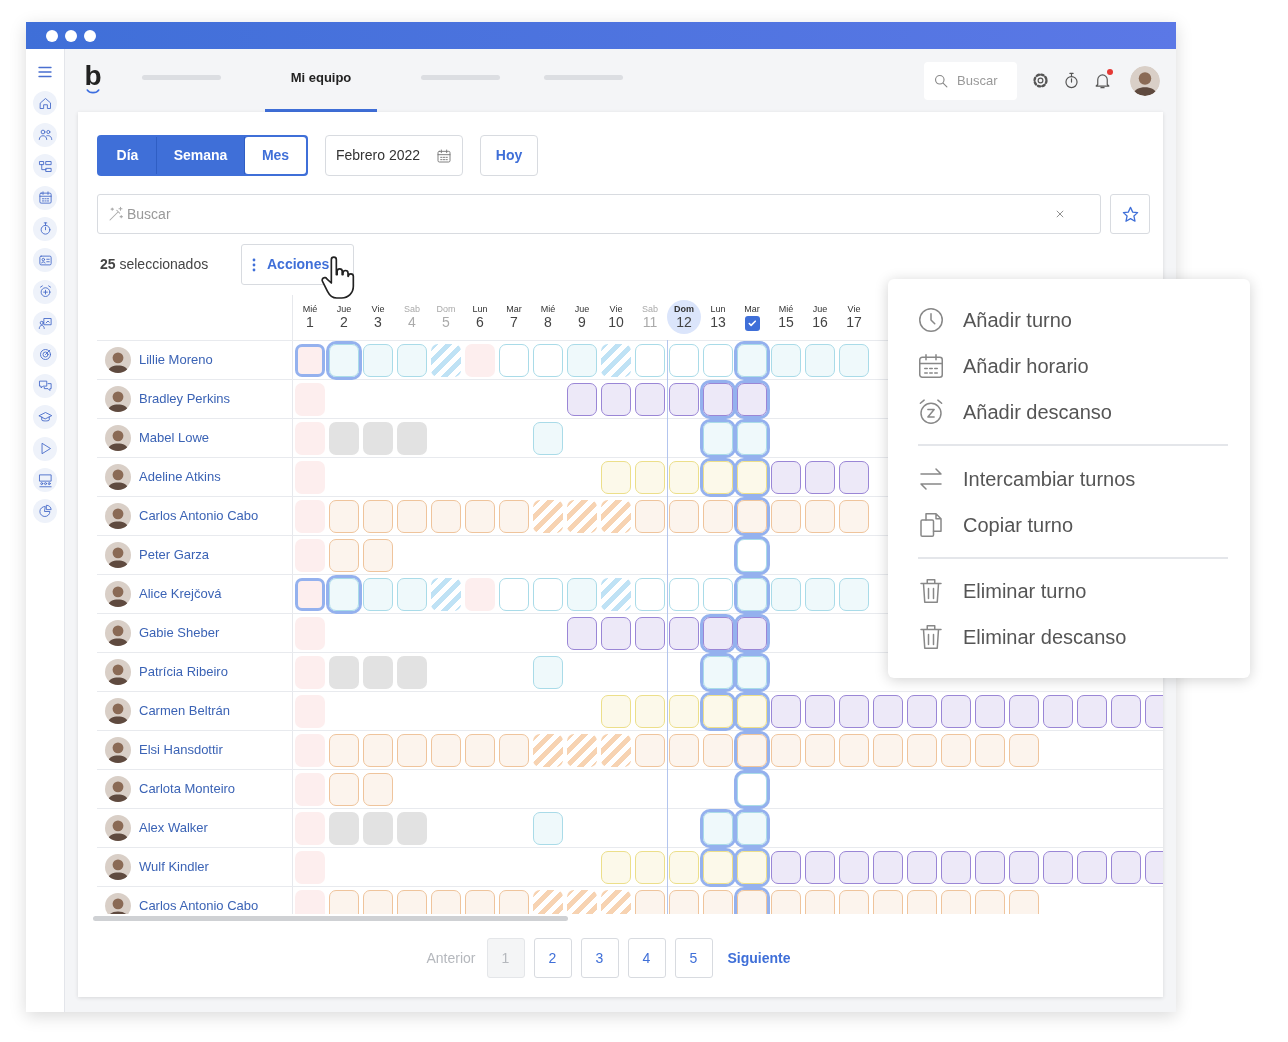 The height and width of the screenshot is (1042, 1288). I want to click on day-header: Vie 17, so click(854, 317).